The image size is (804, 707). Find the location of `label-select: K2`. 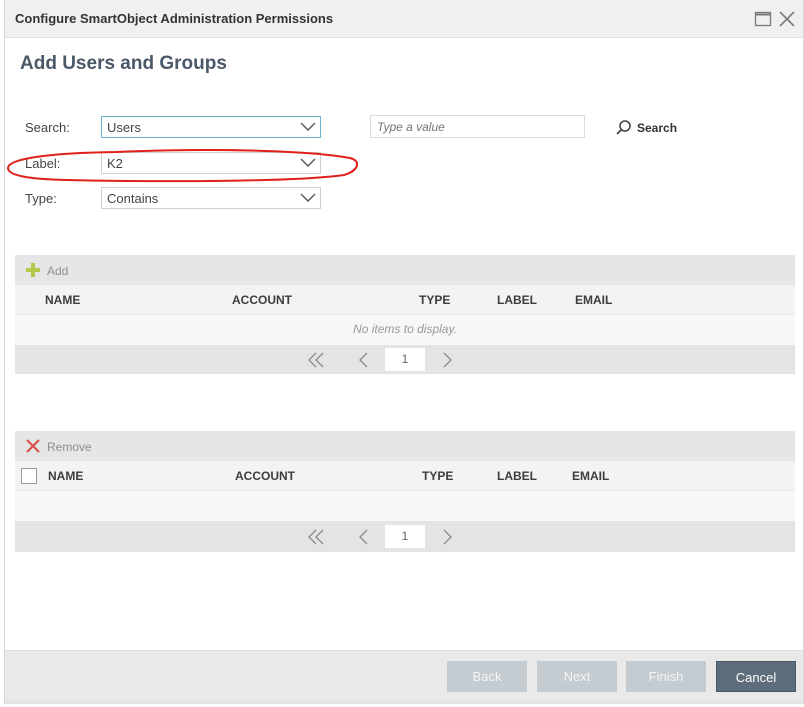

label-select: K2 is located at coordinates (211, 163).